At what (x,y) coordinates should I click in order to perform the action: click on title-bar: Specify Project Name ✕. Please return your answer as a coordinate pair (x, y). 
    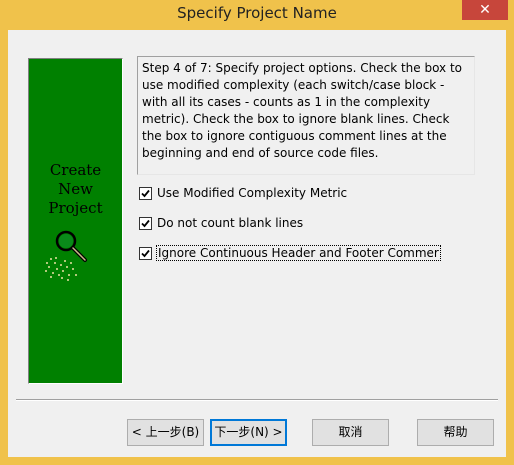
    Looking at the image, I should click on (257, 15).